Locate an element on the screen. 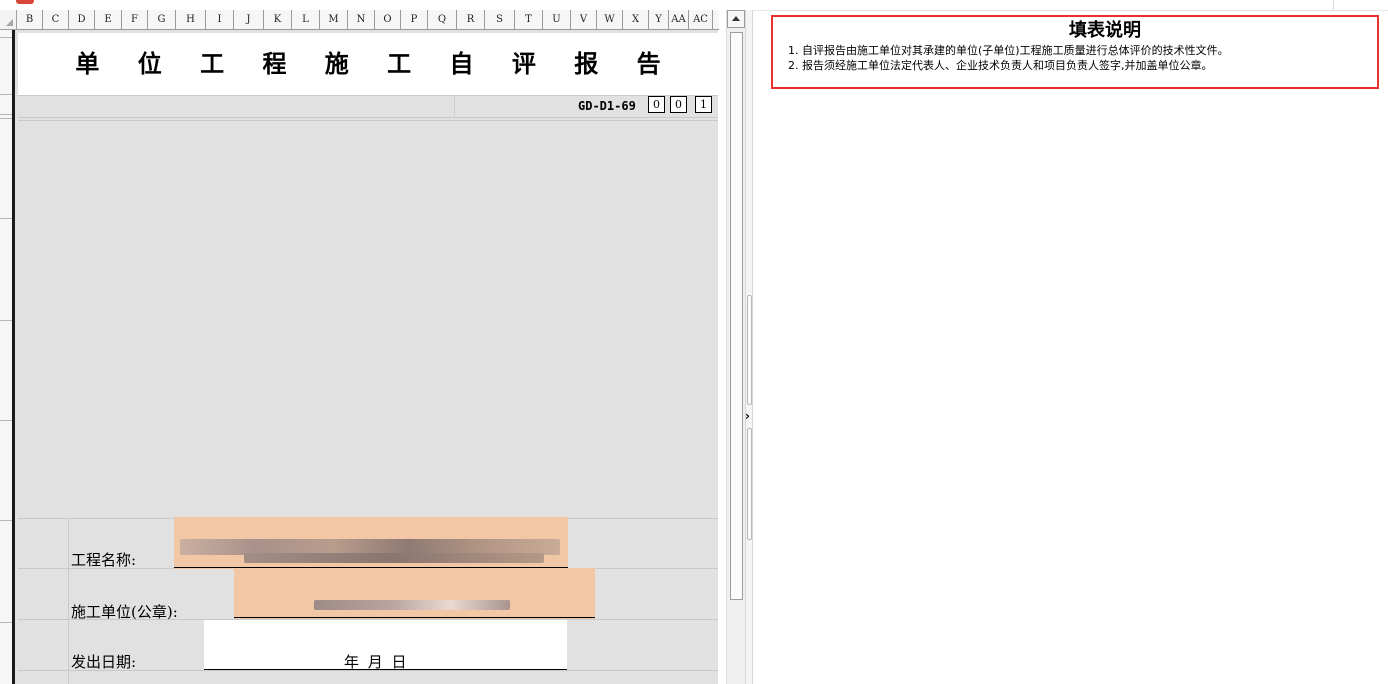 Image resolution: width=1388 pixels, height=684 pixels. code-box: 1 is located at coordinates (703, 104).